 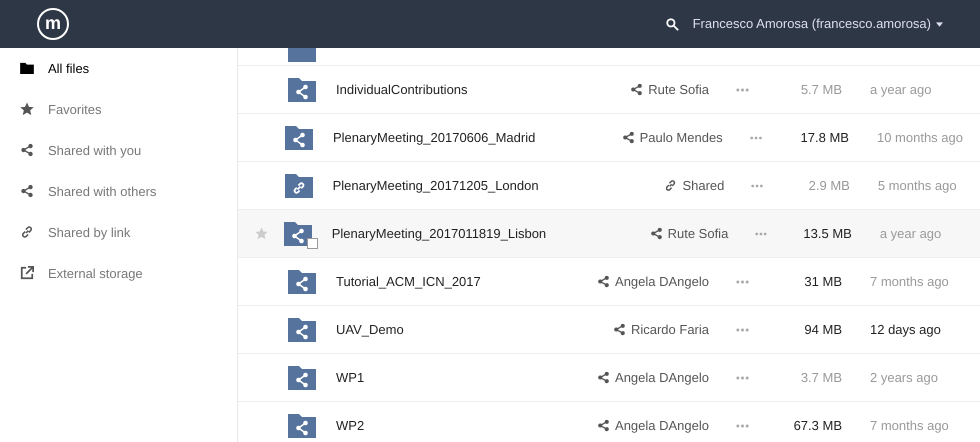 What do you see at coordinates (27, 68) in the screenshot?
I see `folder-icon` at bounding box center [27, 68].